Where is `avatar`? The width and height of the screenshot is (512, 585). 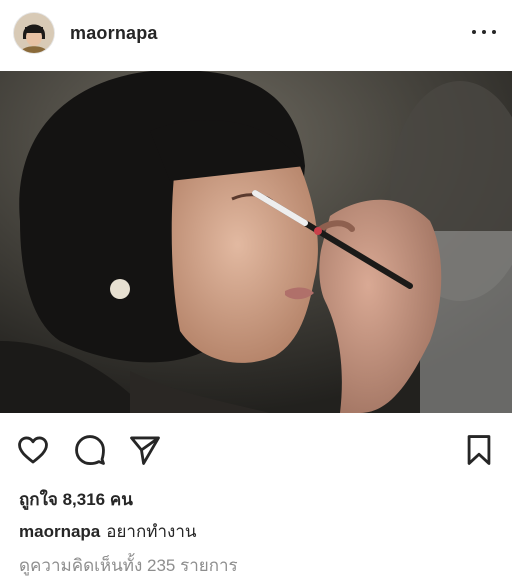
avatar is located at coordinates (34, 33).